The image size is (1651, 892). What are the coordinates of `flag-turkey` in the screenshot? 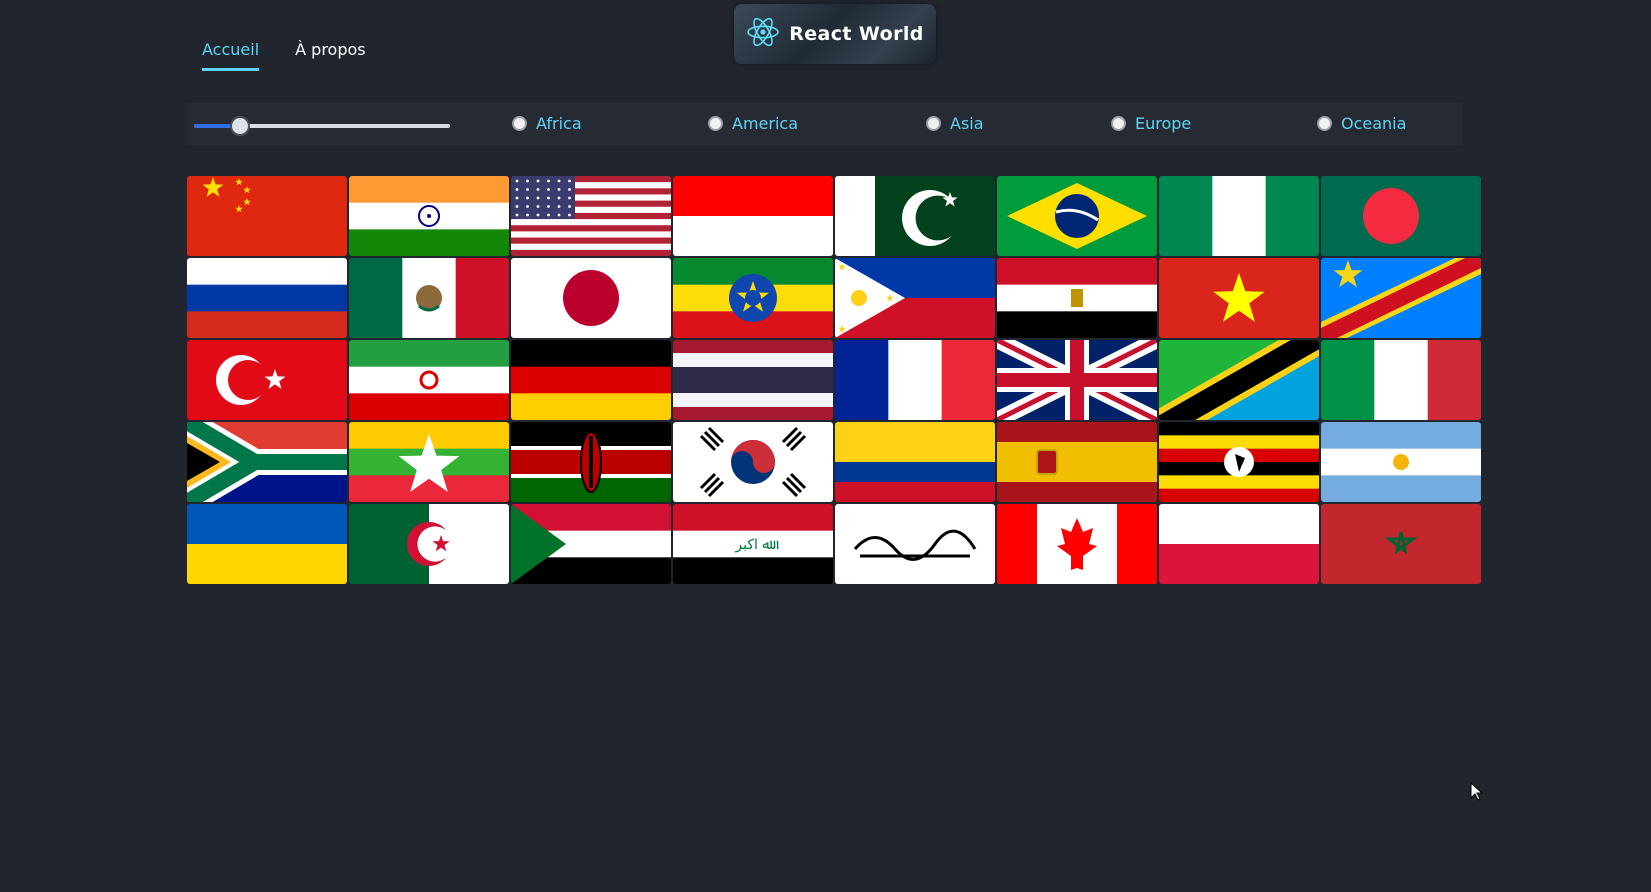 It's located at (267, 380).